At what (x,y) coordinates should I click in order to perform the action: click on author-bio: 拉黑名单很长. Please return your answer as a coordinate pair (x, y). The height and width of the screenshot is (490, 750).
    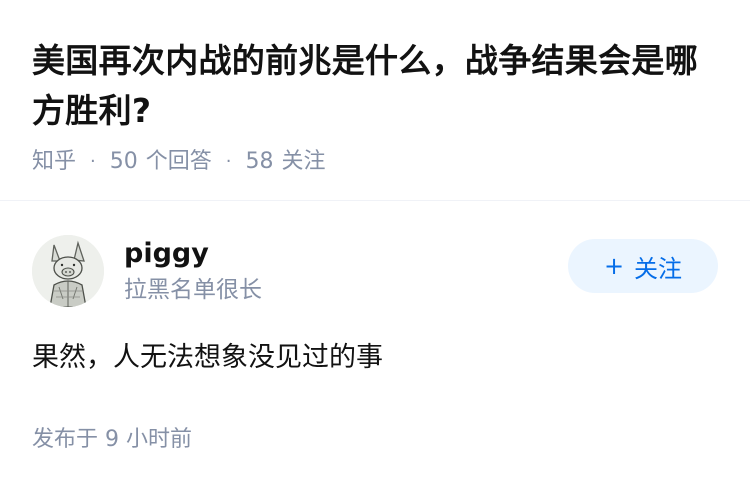
    Looking at the image, I should click on (193, 290).